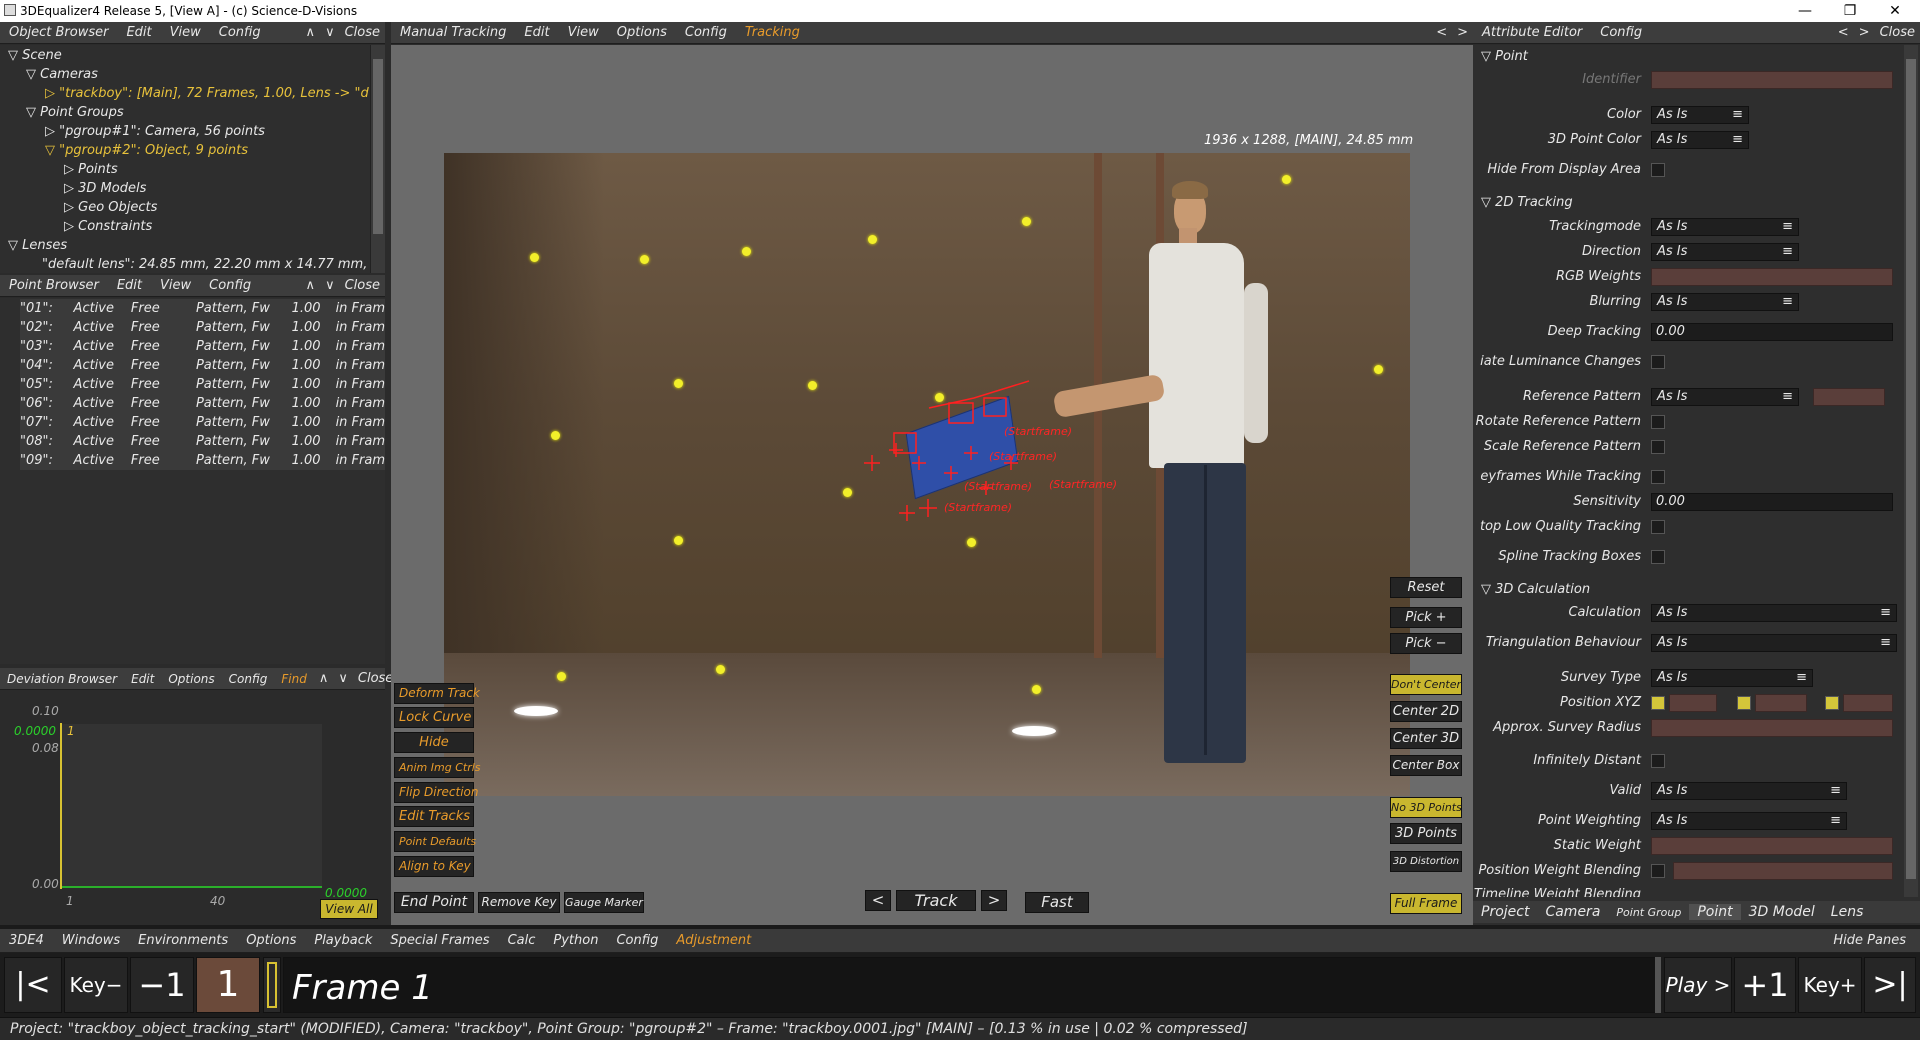 This screenshot has height=1040, width=1920. I want to click on tree-constraints: ▷ Constraints, so click(185, 226).